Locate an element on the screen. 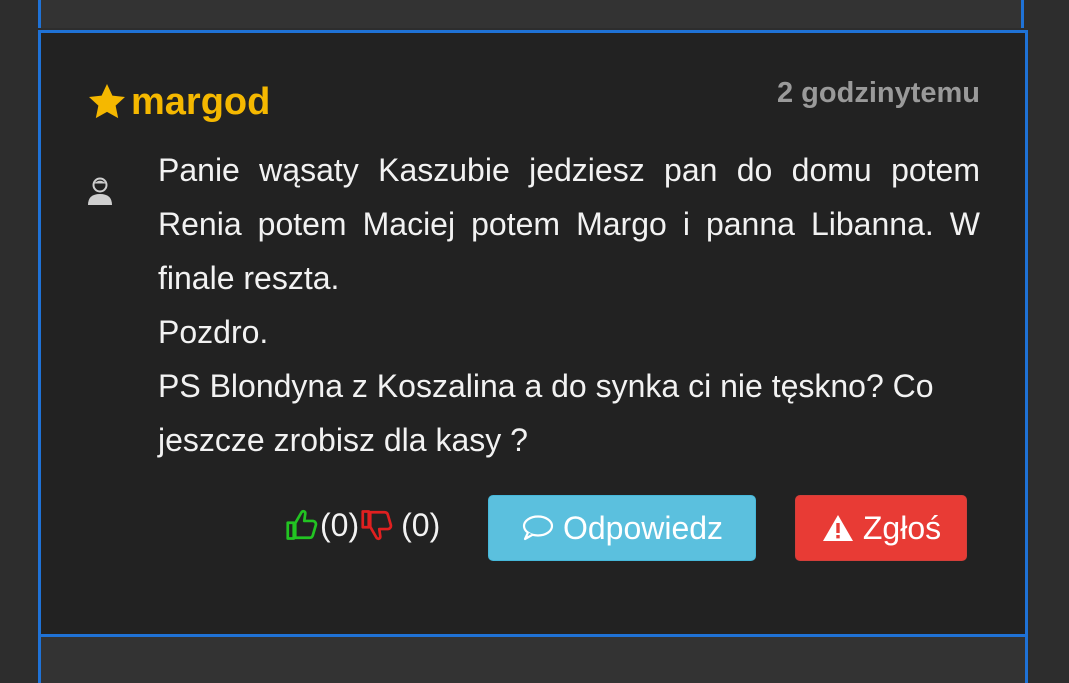 The image size is (1069, 683). speech-bubble-icon is located at coordinates (538, 528).